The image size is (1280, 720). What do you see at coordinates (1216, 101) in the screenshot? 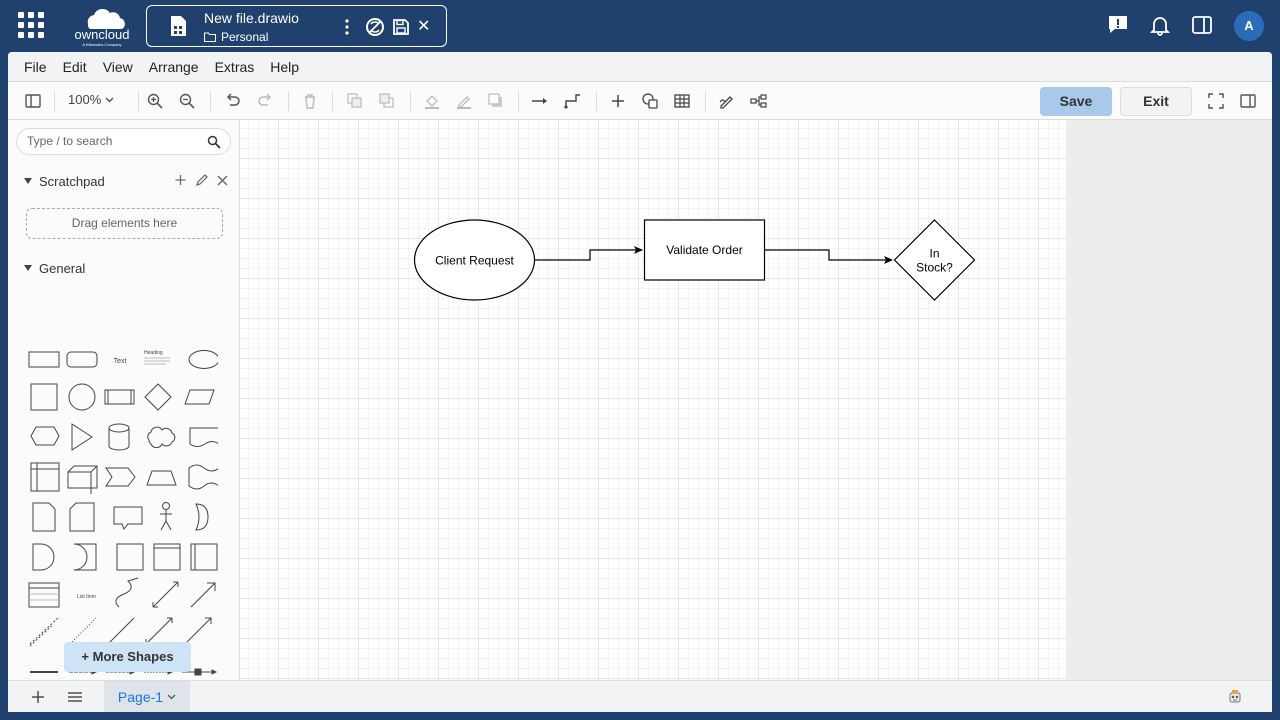
I see `fullscreen-icon` at bounding box center [1216, 101].